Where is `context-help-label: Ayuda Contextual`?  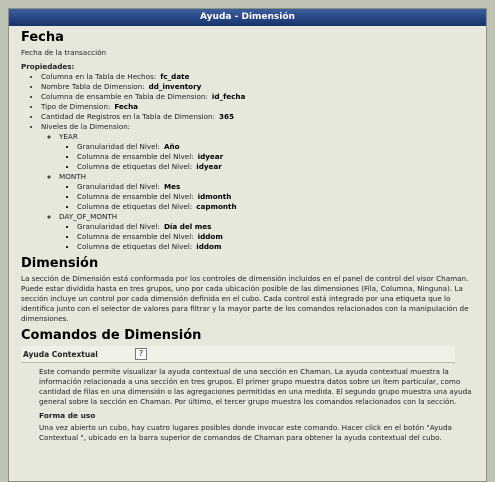
context-help-label: Ayuda Contextual is located at coordinates (60, 354).